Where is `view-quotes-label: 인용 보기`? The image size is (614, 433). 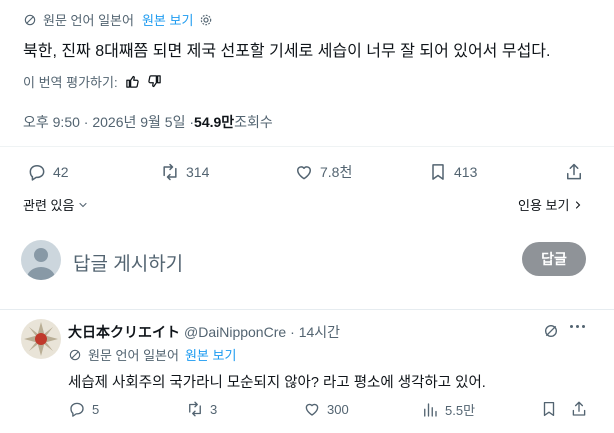
view-quotes-label: 인용 보기 is located at coordinates (544, 205).